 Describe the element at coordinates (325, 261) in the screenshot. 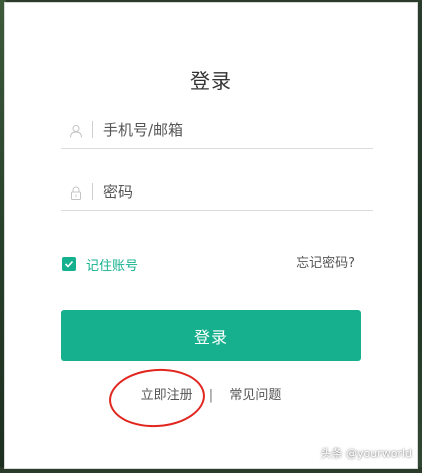

I see `forgot-password-link: 忘记密码?` at that location.